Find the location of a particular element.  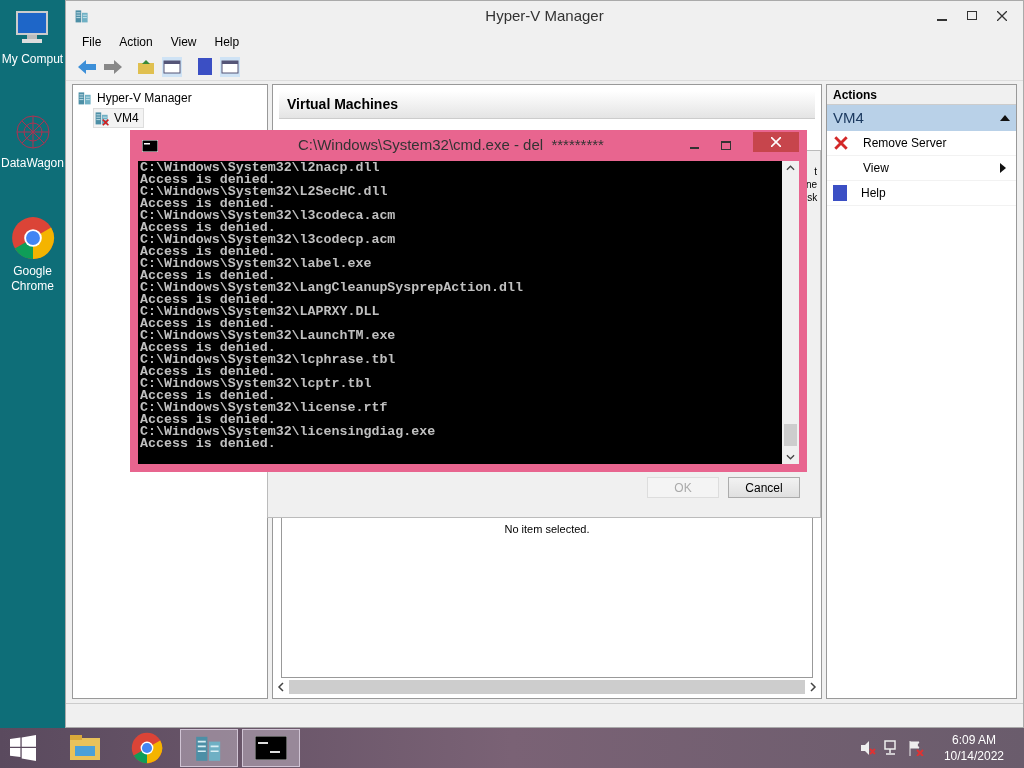

status-message: No item selected. is located at coordinates (547, 529).